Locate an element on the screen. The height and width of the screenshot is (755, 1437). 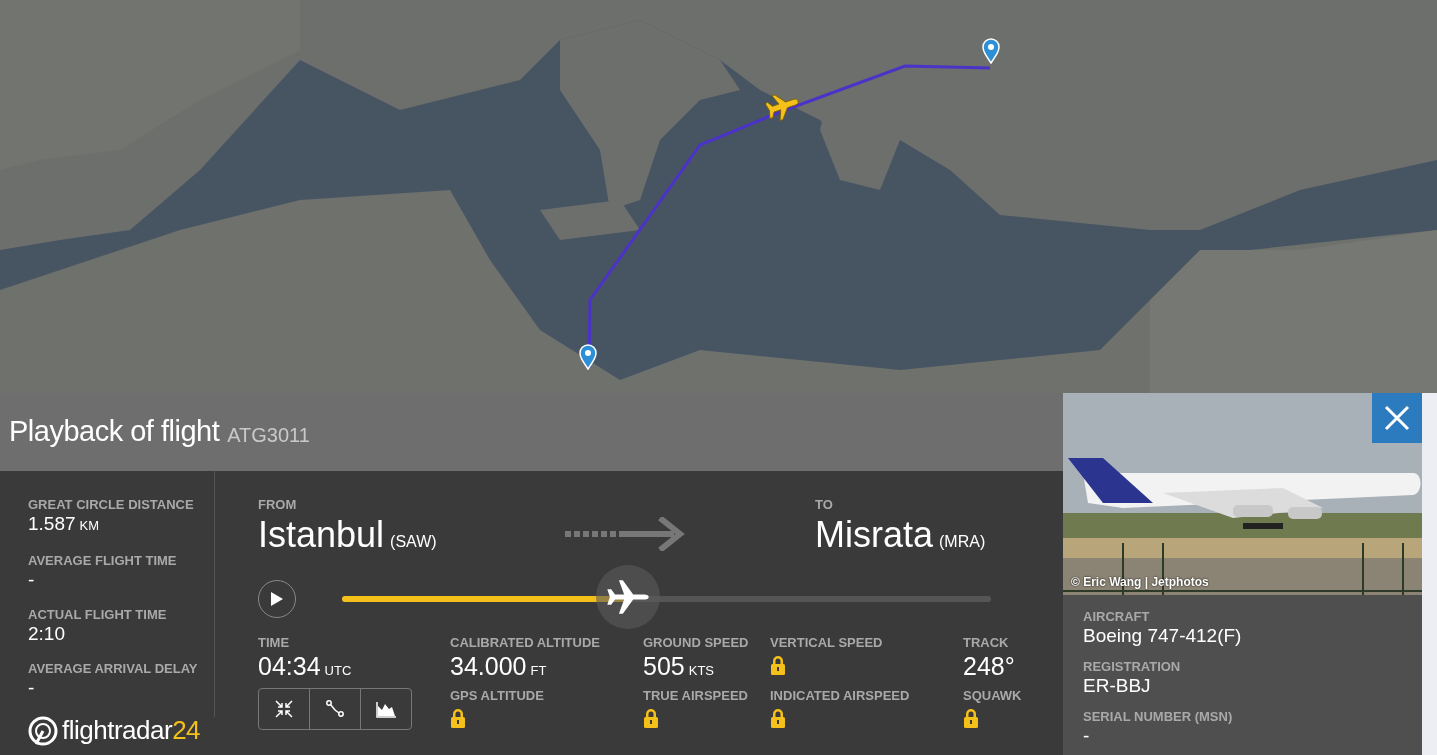
playback-track is located at coordinates (666, 599).